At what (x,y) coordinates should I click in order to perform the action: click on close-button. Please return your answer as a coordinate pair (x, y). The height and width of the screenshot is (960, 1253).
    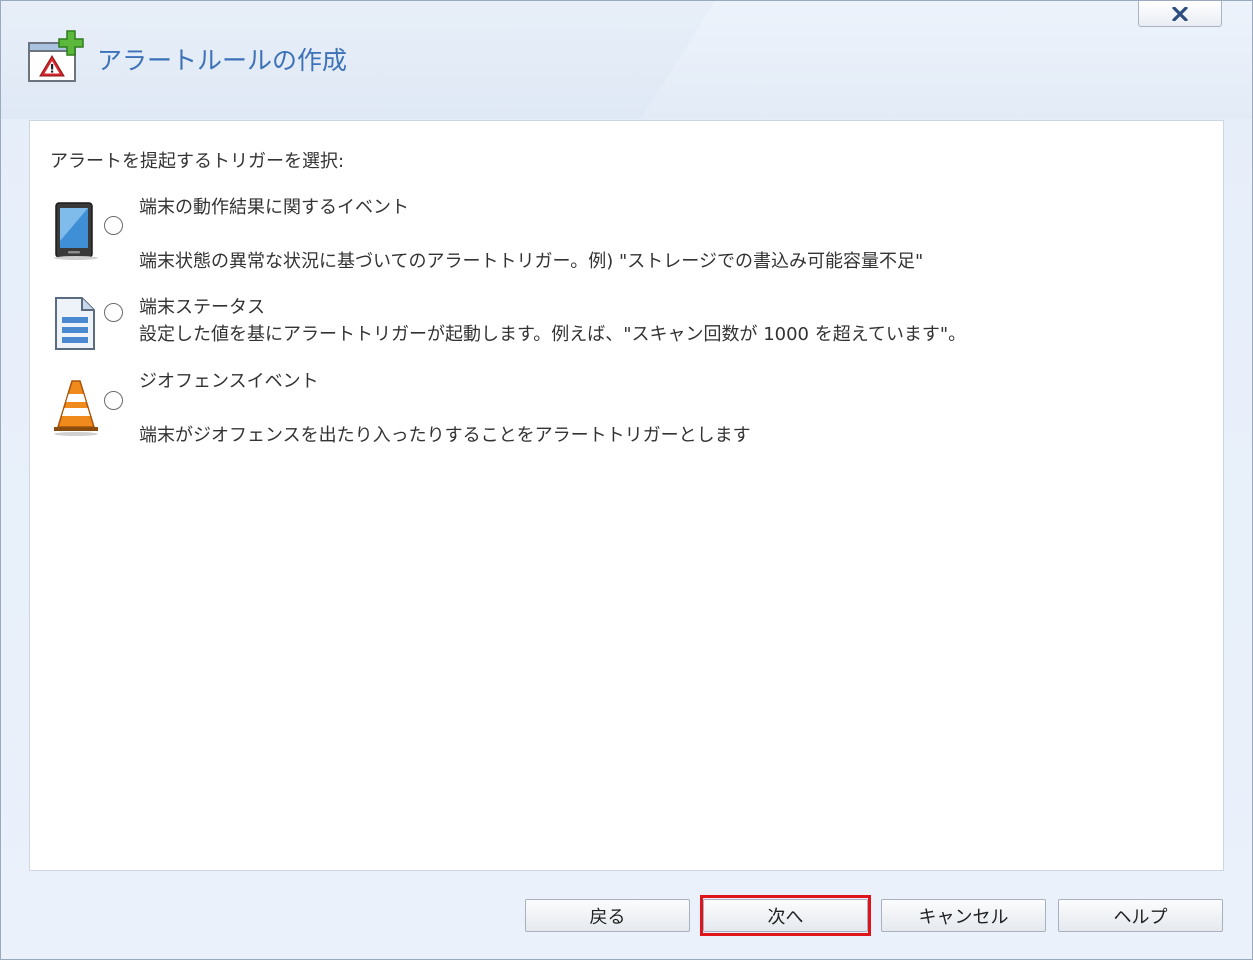
    Looking at the image, I should click on (1180, 14).